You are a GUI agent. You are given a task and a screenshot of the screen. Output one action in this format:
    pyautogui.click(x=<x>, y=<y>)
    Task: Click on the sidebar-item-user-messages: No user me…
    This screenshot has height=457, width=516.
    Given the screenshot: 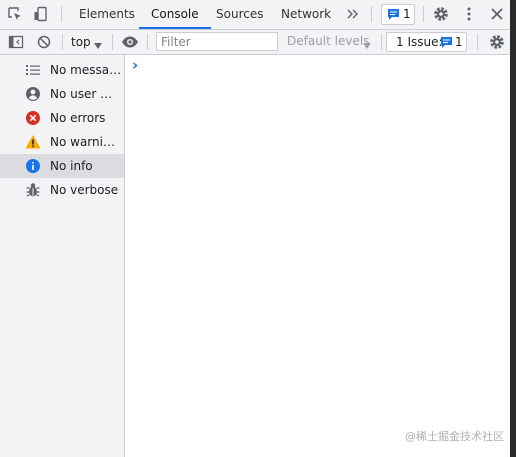 What is the action you would take?
    pyautogui.click(x=62, y=94)
    